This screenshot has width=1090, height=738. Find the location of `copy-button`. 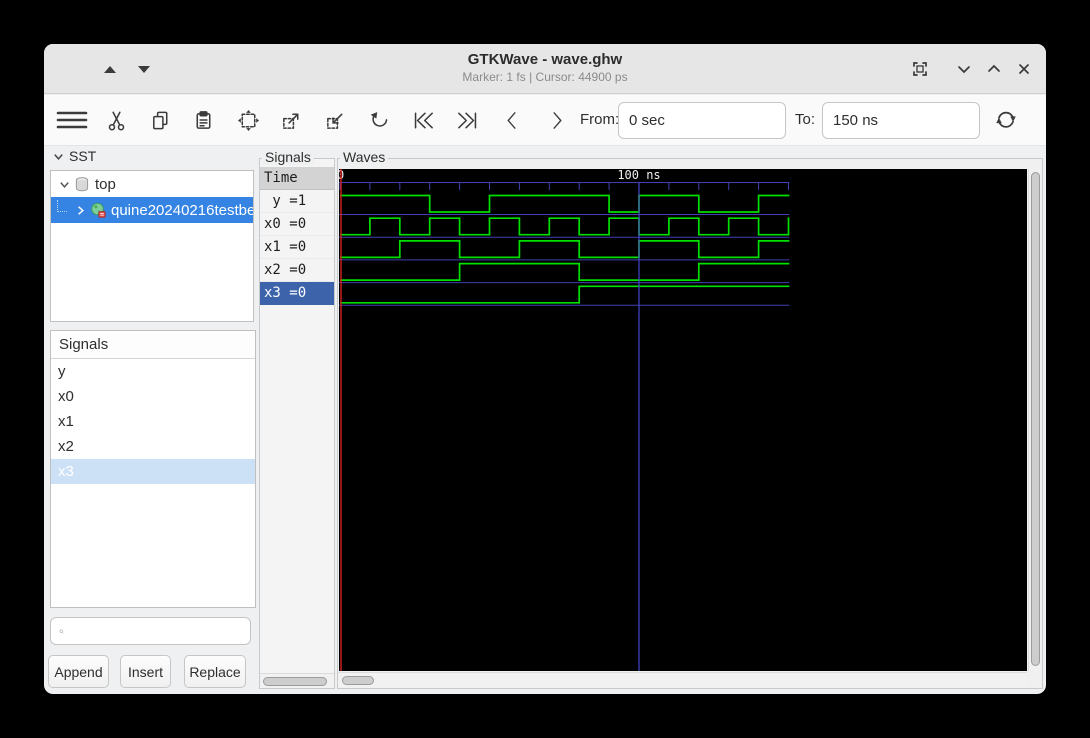

copy-button is located at coordinates (160, 120).